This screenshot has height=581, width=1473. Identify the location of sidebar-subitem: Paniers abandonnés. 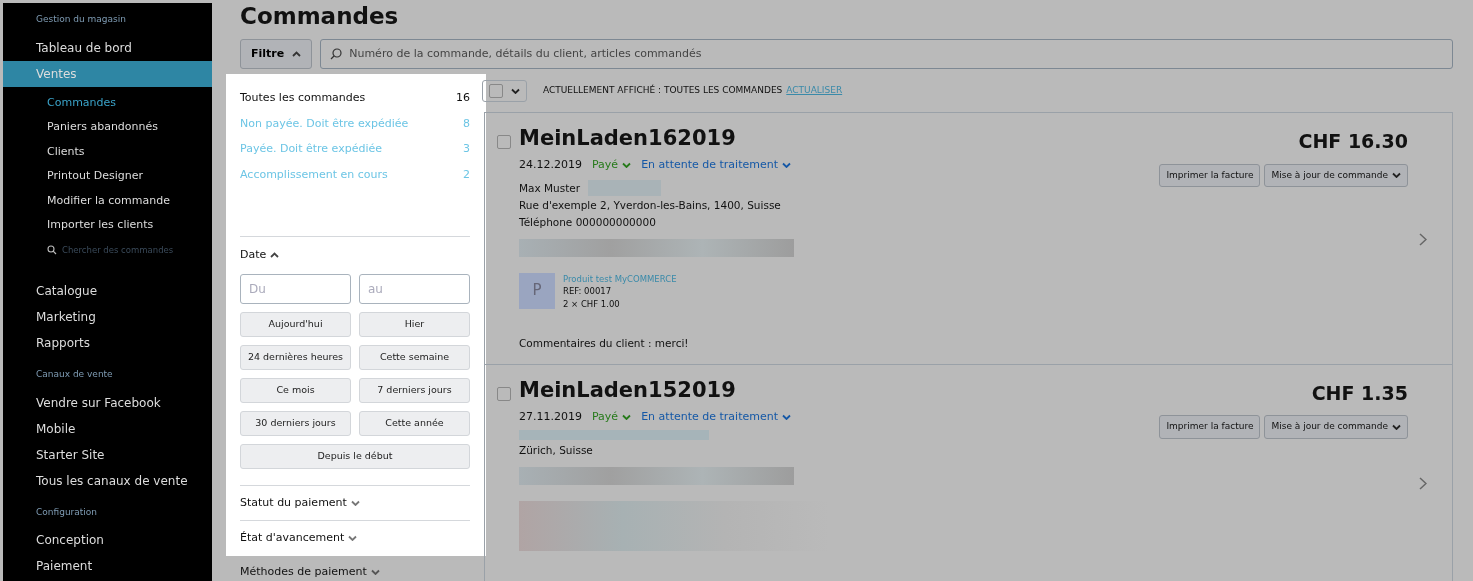
(107, 127).